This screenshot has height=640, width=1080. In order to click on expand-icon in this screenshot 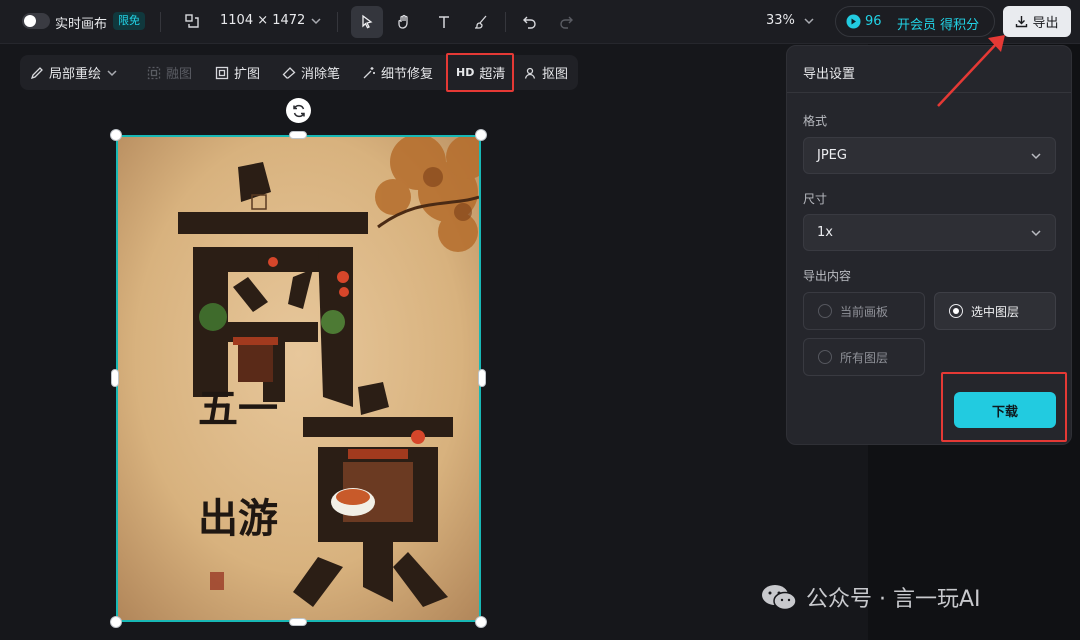, I will do `click(222, 72)`.